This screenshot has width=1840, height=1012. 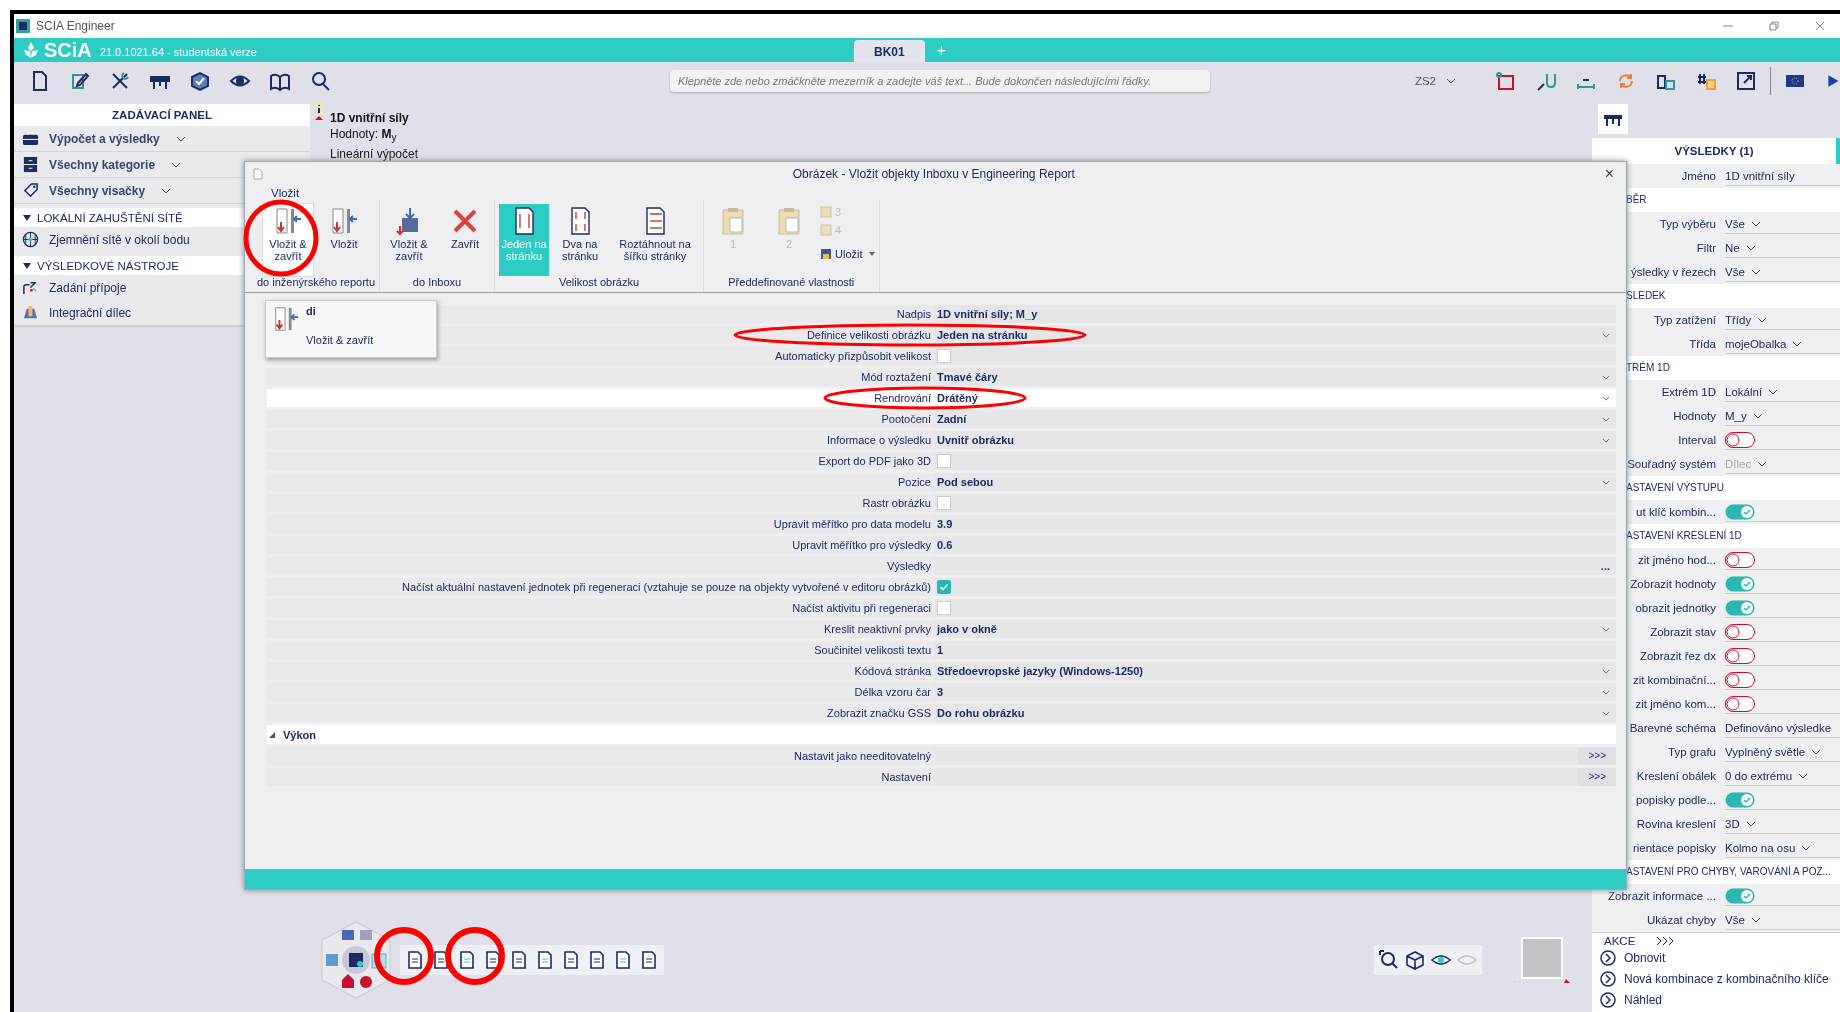 What do you see at coordinates (941, 672) in the screenshot?
I see `property-row: Kódová stránka Středoevropské jazyky (Windows-1250)` at bounding box center [941, 672].